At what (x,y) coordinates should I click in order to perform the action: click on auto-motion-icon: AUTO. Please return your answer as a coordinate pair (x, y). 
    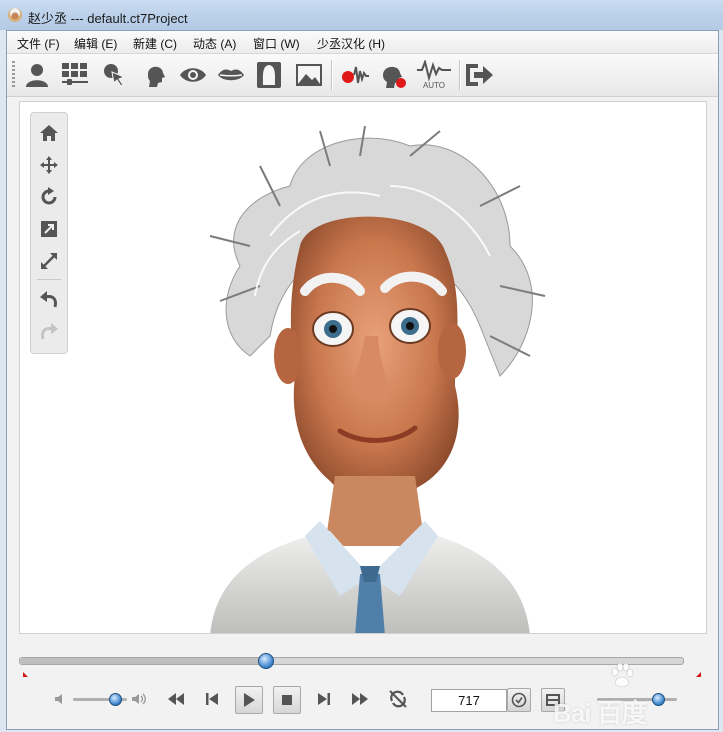
    Looking at the image, I should click on (434, 75).